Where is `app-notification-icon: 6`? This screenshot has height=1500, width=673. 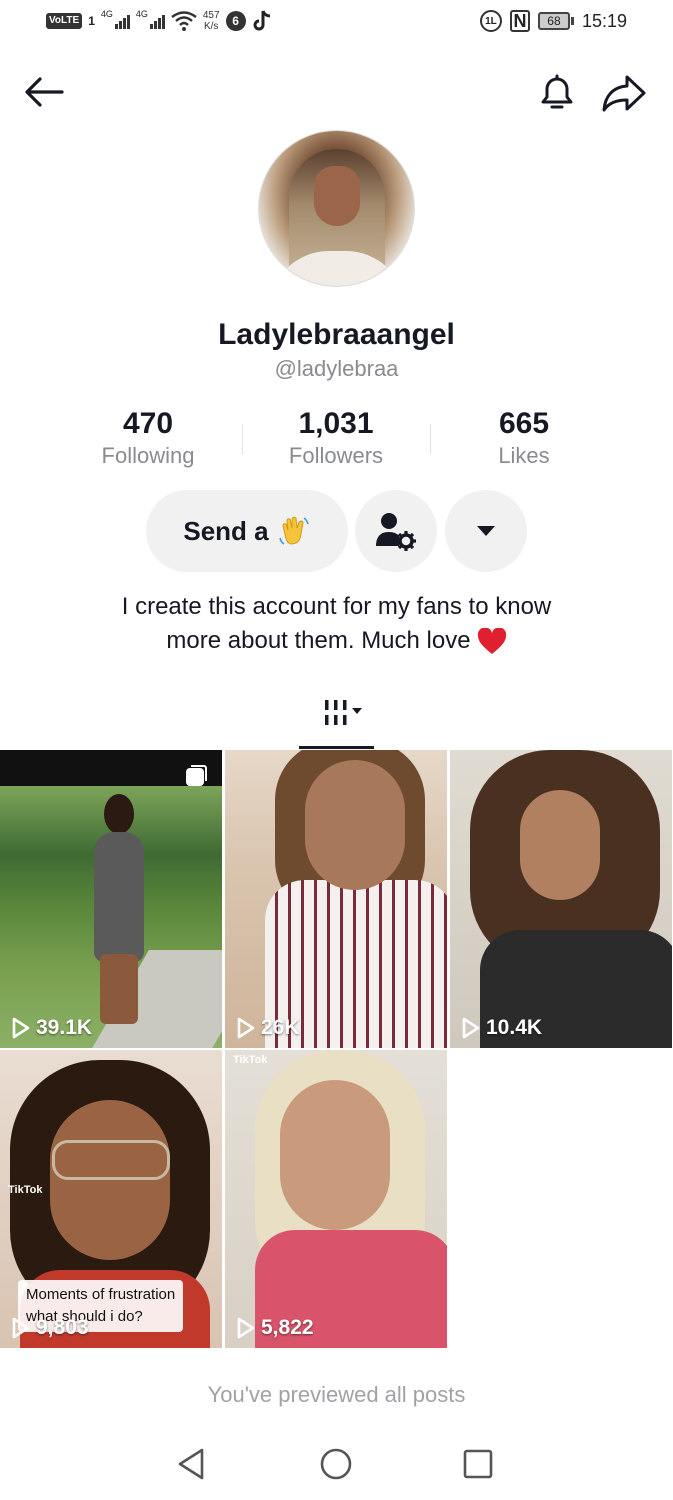
app-notification-icon: 6 is located at coordinates (235, 21).